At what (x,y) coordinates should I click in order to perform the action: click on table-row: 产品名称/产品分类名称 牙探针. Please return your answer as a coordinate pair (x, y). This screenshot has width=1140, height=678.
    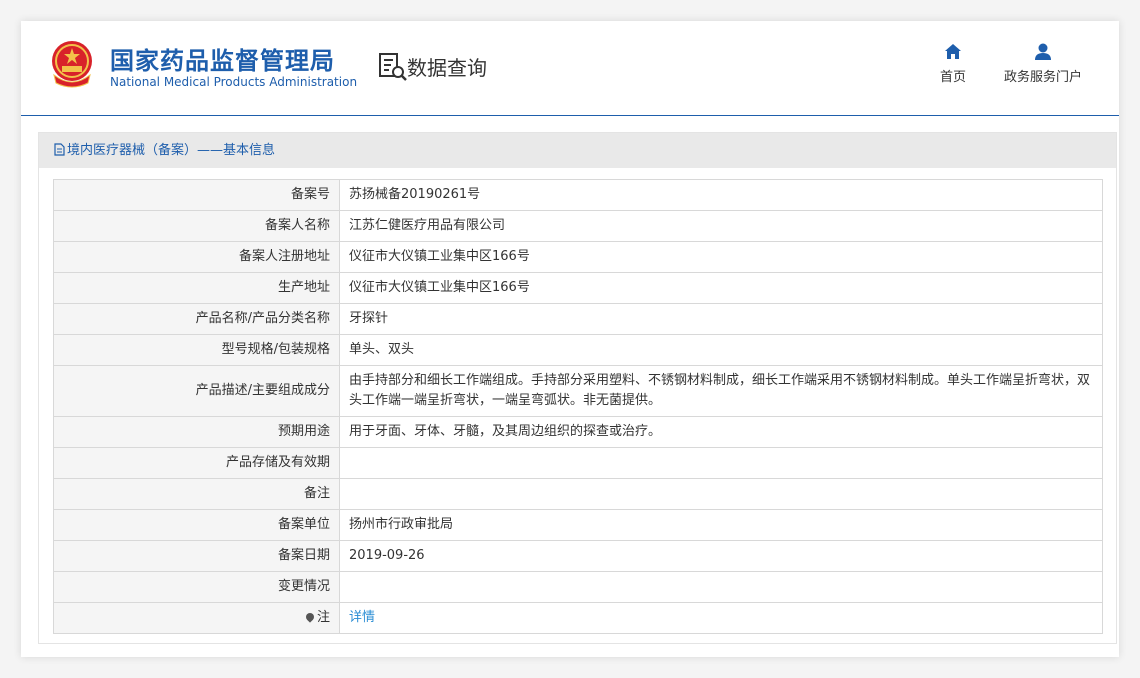
    Looking at the image, I should click on (578, 319).